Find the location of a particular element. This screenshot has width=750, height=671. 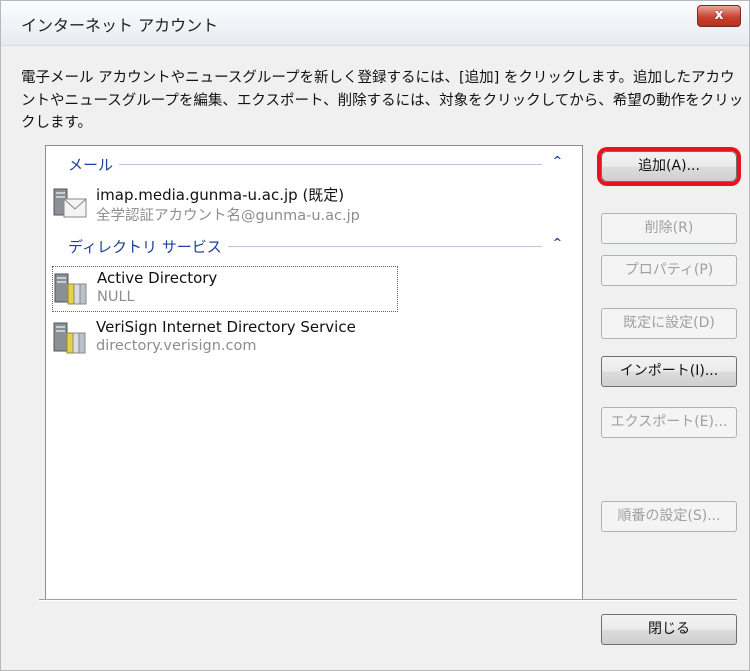

title-bar: インターネット アカウント x is located at coordinates (375, 23).